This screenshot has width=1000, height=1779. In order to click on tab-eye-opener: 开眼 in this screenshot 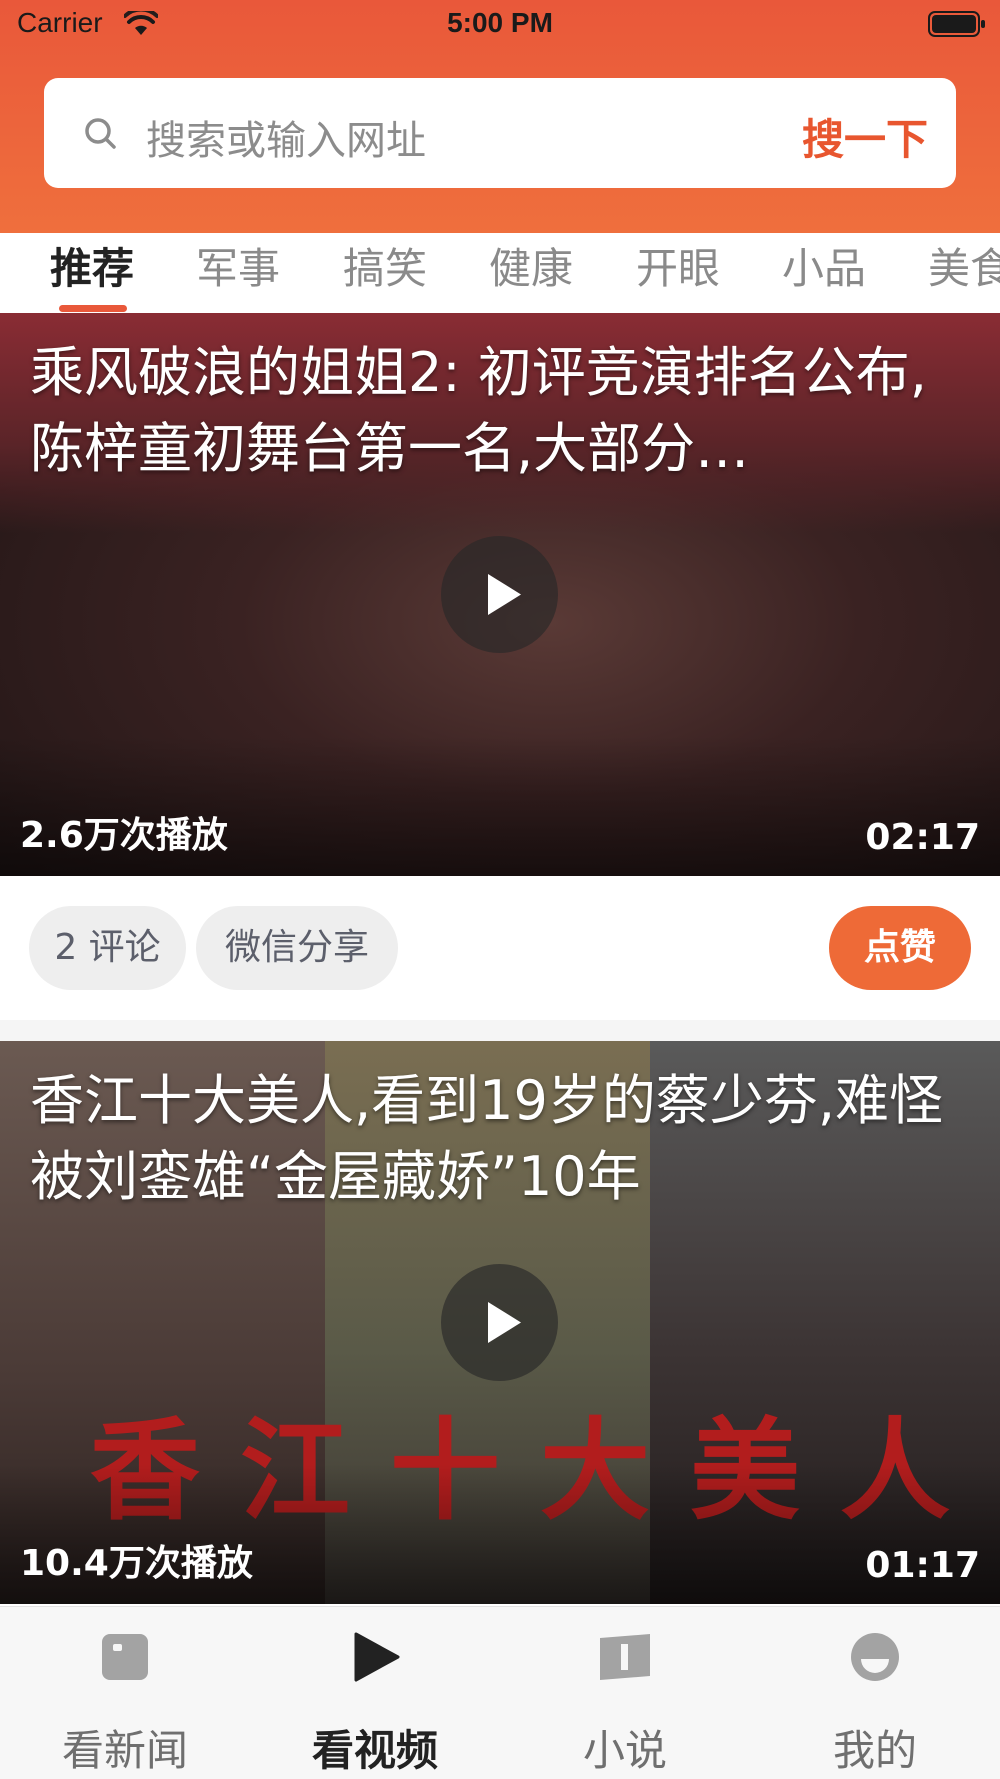, I will do `click(678, 265)`.